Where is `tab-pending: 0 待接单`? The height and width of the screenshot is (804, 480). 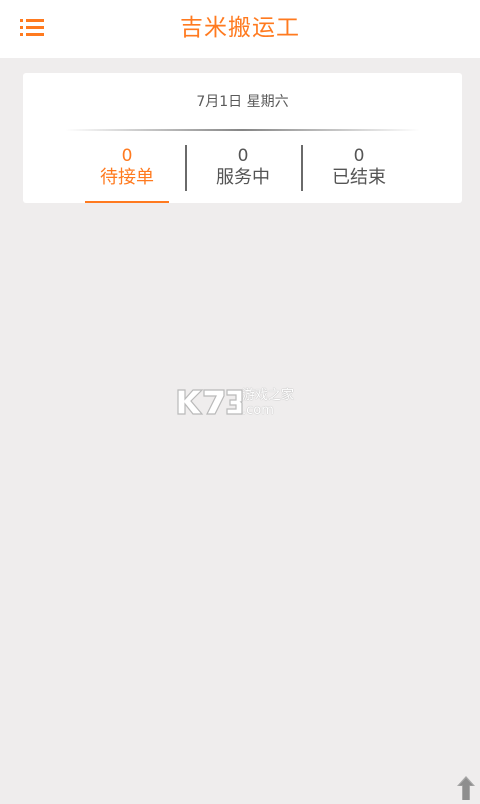
tab-pending: 0 待接单 is located at coordinates (127, 173).